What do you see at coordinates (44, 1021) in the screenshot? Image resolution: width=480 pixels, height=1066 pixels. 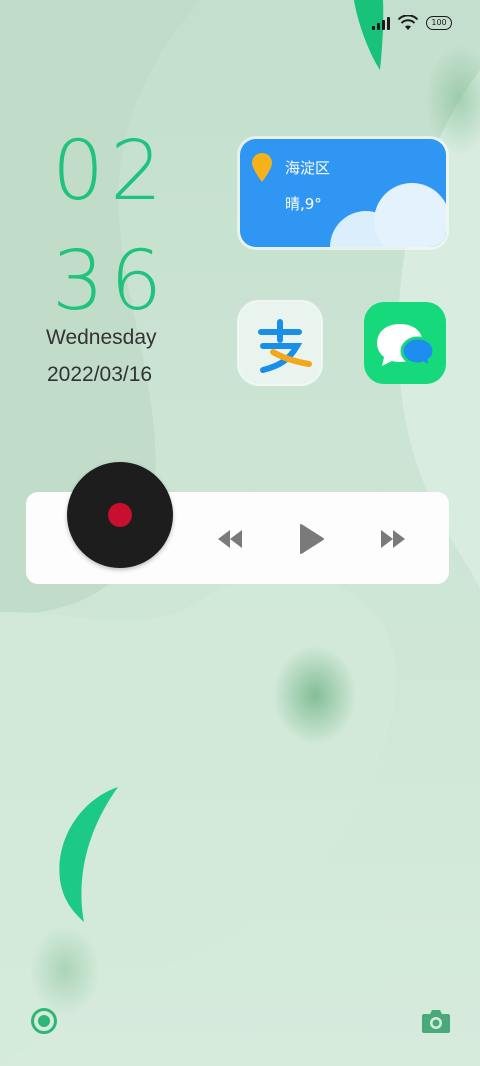 I see `ring-icon` at bounding box center [44, 1021].